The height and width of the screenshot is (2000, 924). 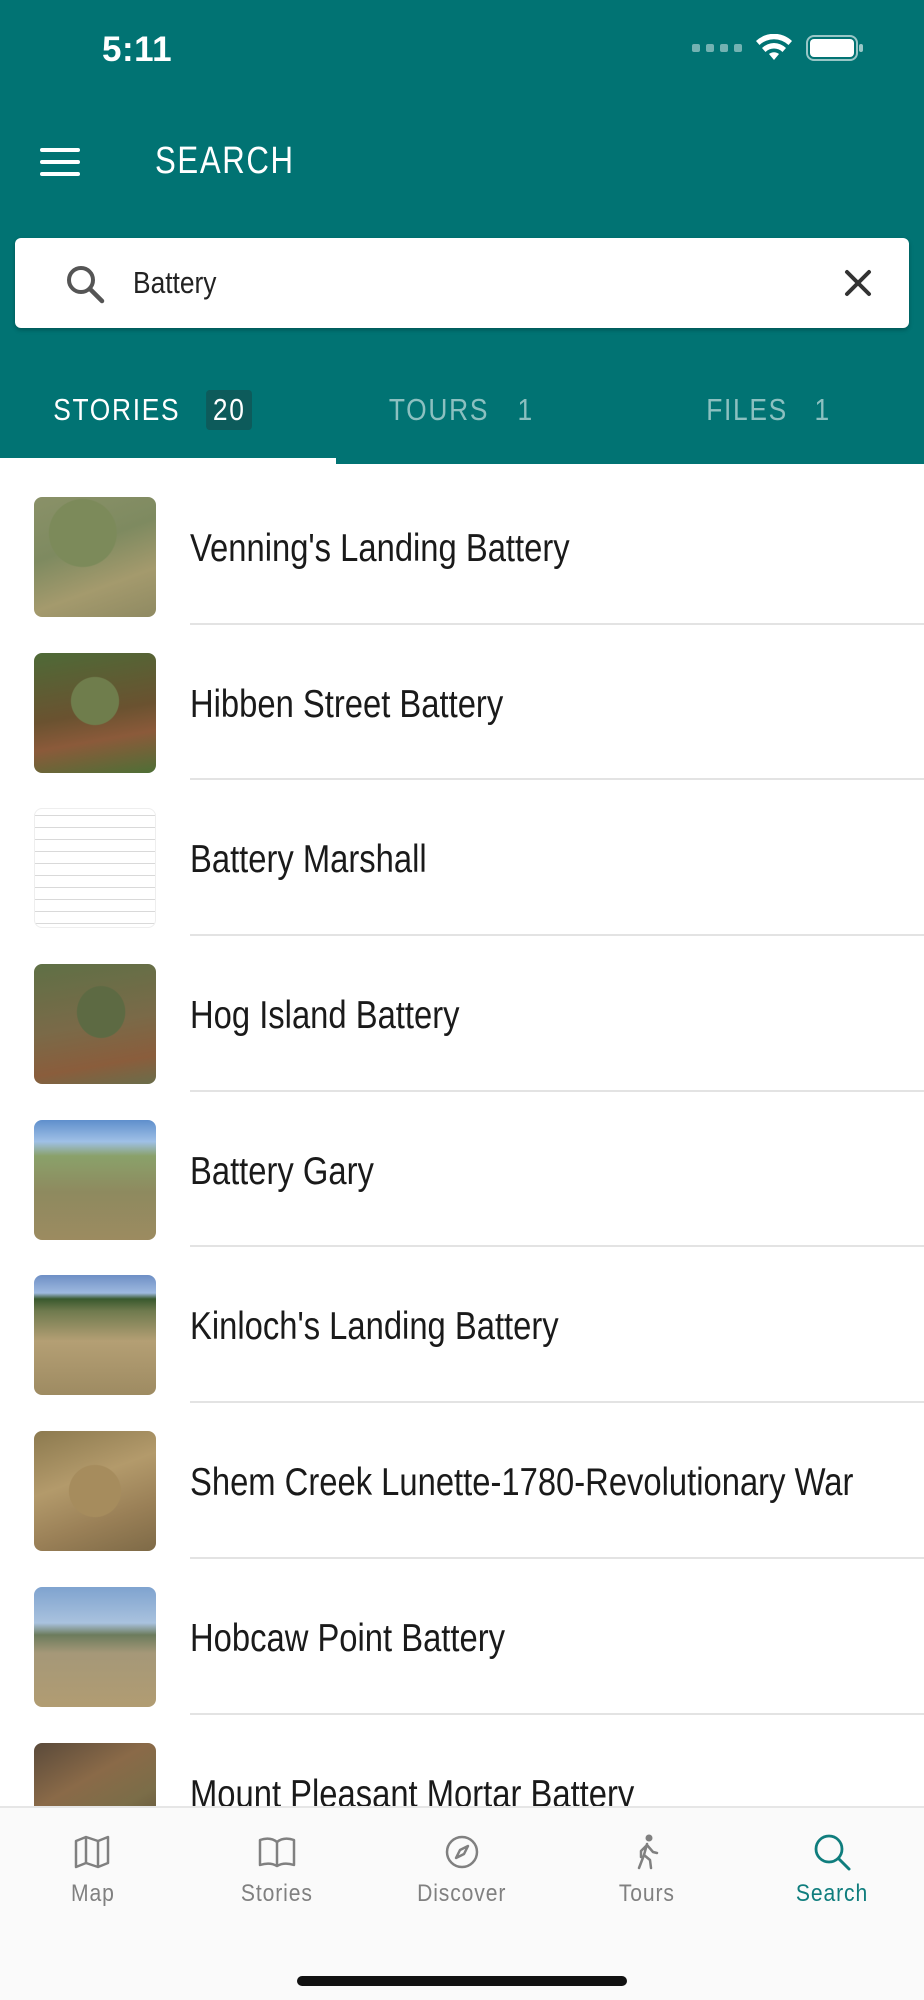 I want to click on nav-item-discover: Discover, so click(x=462, y=1863).